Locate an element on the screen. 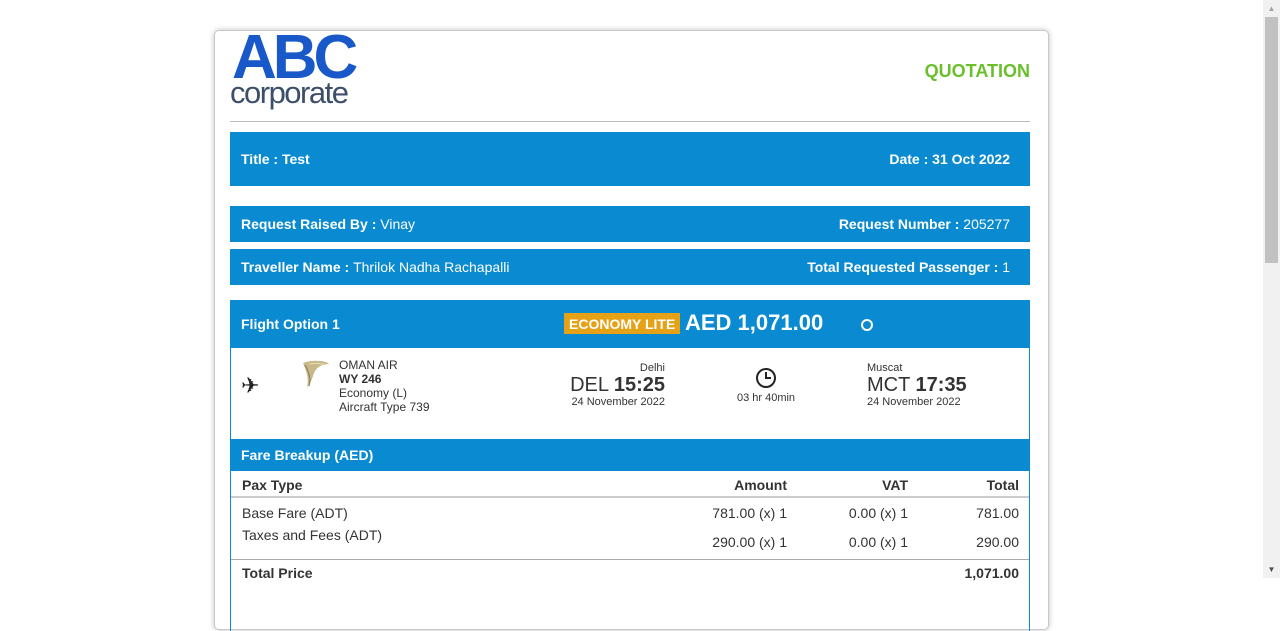 Image resolution: width=1280 pixels, height=631 pixels. total-price-label: Total Price is located at coordinates (277, 573).